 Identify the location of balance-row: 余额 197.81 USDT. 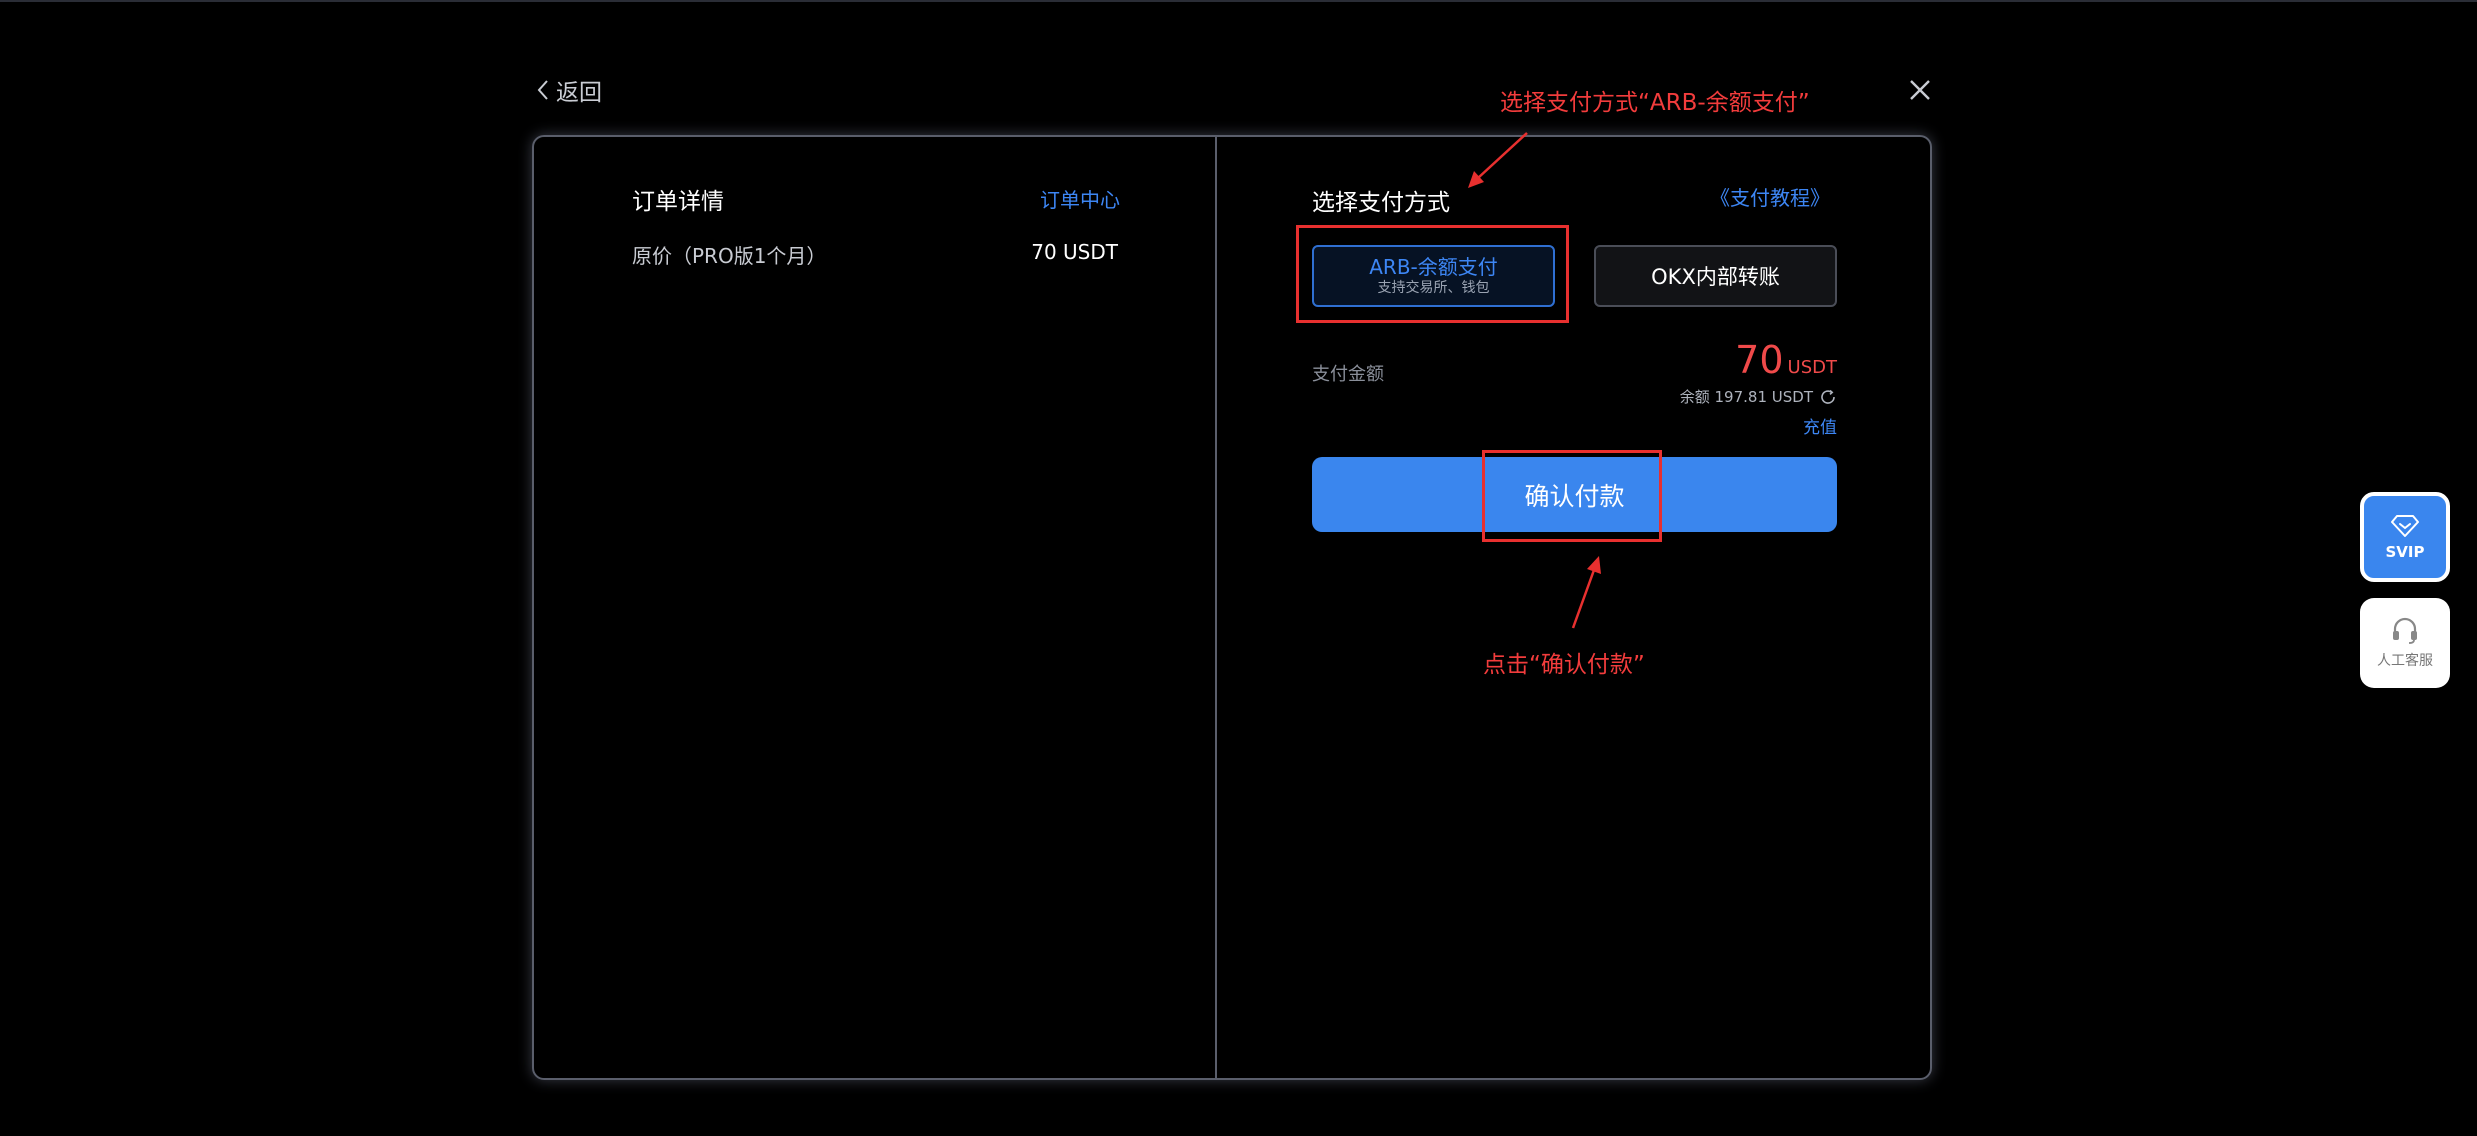
(1698, 396).